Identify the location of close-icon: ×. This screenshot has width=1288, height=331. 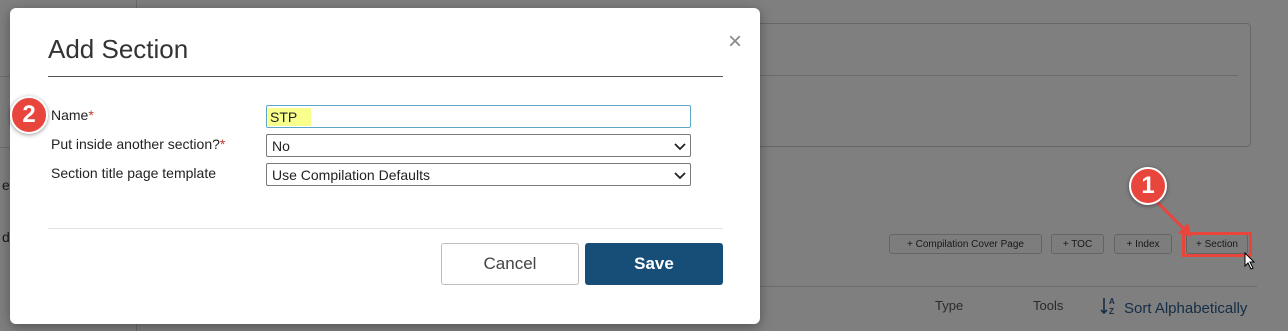
(735, 42).